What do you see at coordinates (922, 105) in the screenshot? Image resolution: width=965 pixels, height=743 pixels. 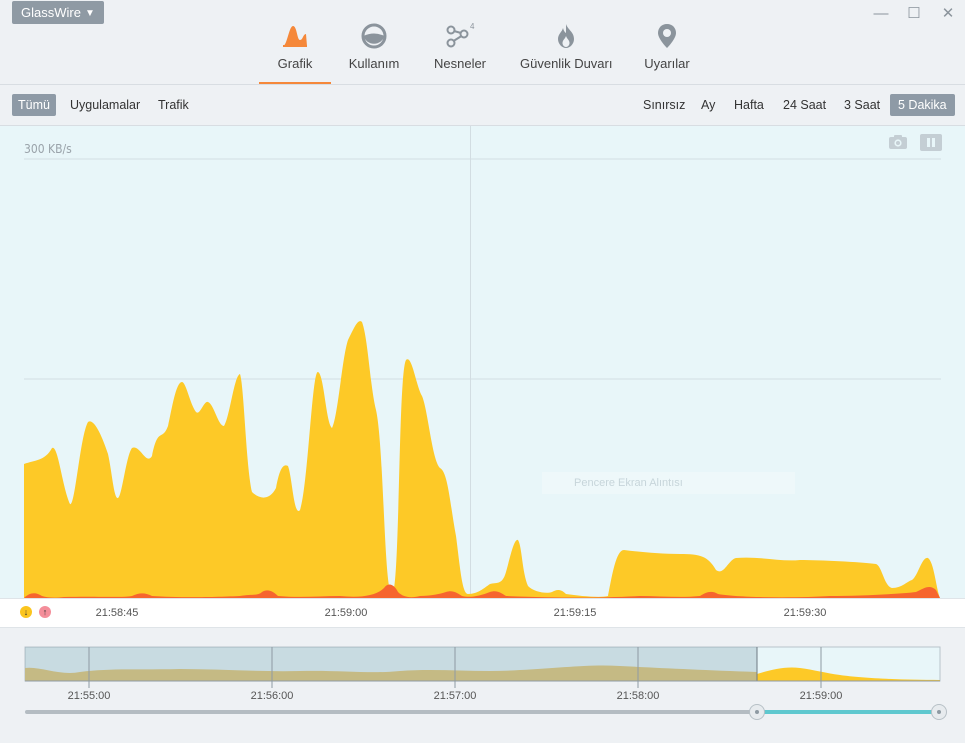 I see `range-5min-button: 5 Dakika` at bounding box center [922, 105].